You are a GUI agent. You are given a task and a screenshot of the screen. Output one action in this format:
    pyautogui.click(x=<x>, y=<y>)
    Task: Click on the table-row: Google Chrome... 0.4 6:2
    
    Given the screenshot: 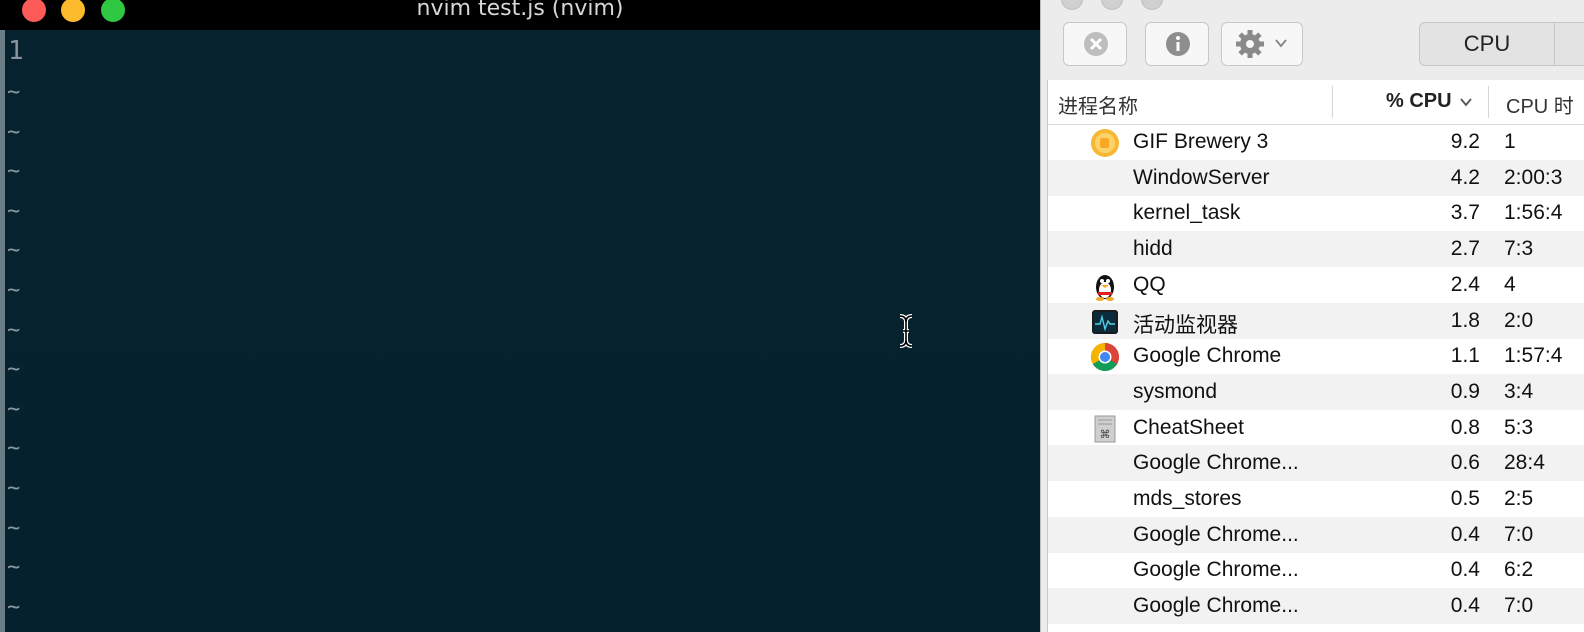 What is the action you would take?
    pyautogui.click(x=1316, y=570)
    